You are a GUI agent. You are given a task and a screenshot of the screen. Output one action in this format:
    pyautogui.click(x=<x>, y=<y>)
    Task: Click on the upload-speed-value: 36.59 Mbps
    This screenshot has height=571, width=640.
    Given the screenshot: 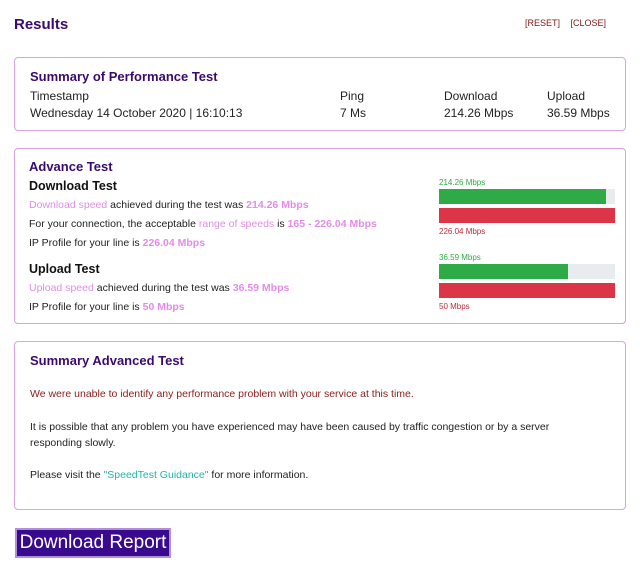 What is the action you would take?
    pyautogui.click(x=261, y=288)
    